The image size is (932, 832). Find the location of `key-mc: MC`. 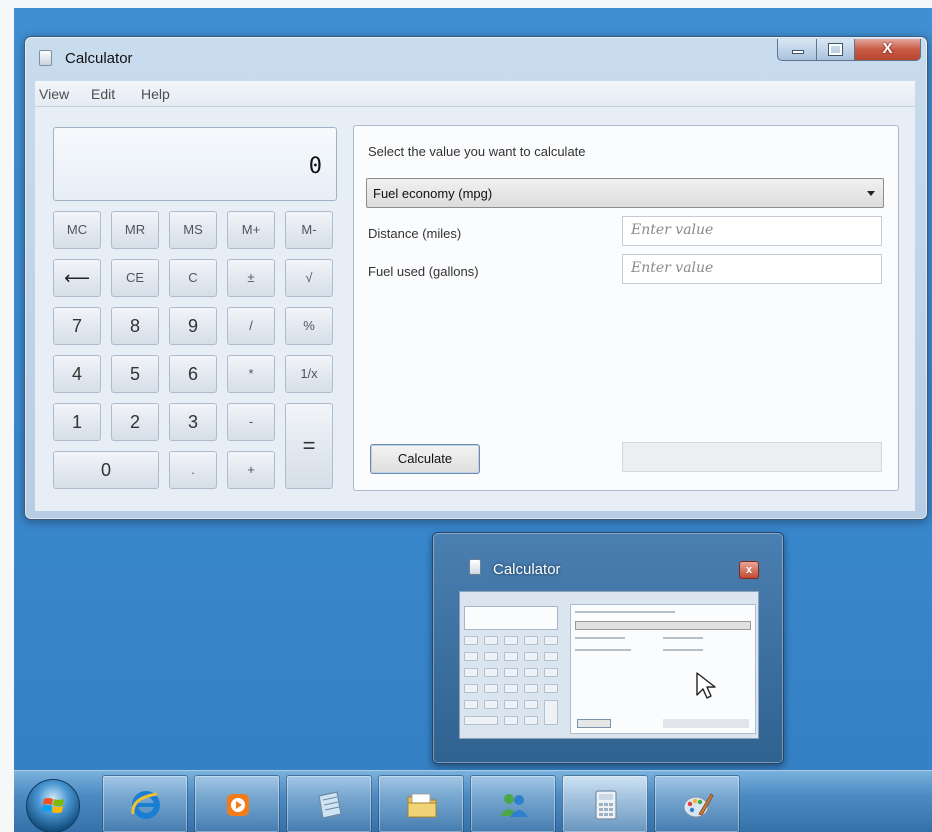

key-mc: MC is located at coordinates (77, 230).